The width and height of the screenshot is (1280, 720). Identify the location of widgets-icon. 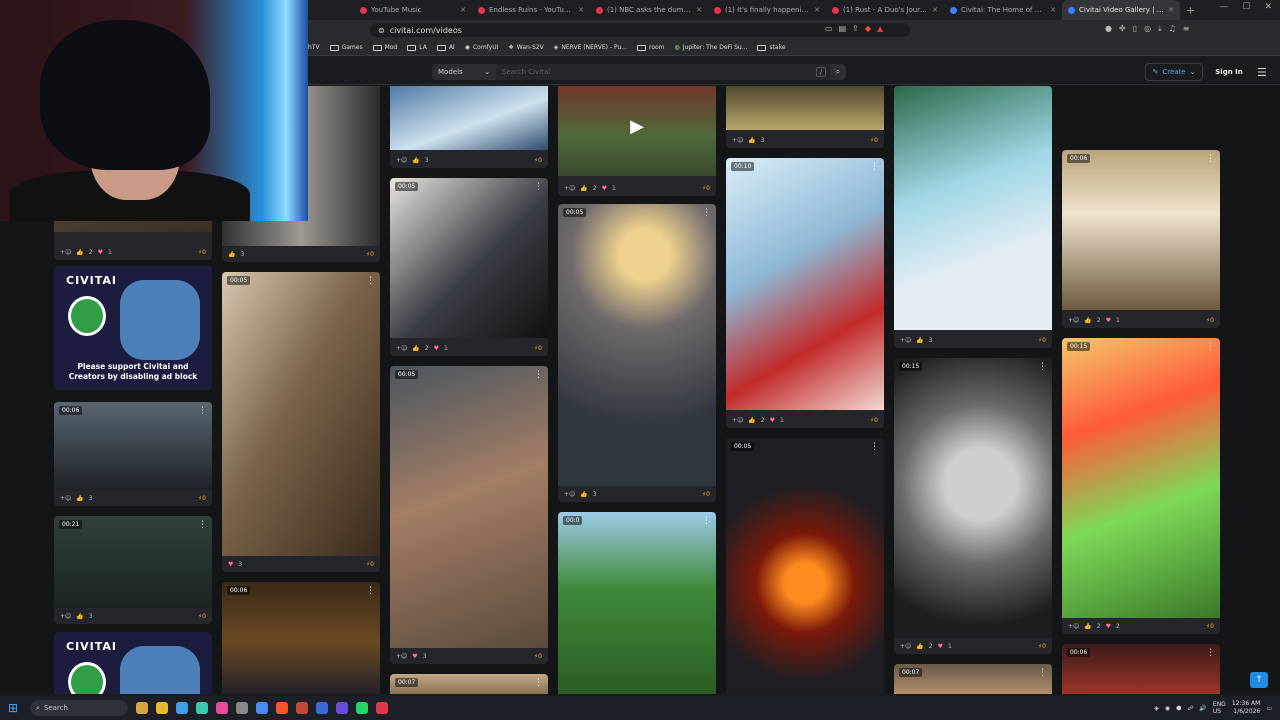
(142, 708).